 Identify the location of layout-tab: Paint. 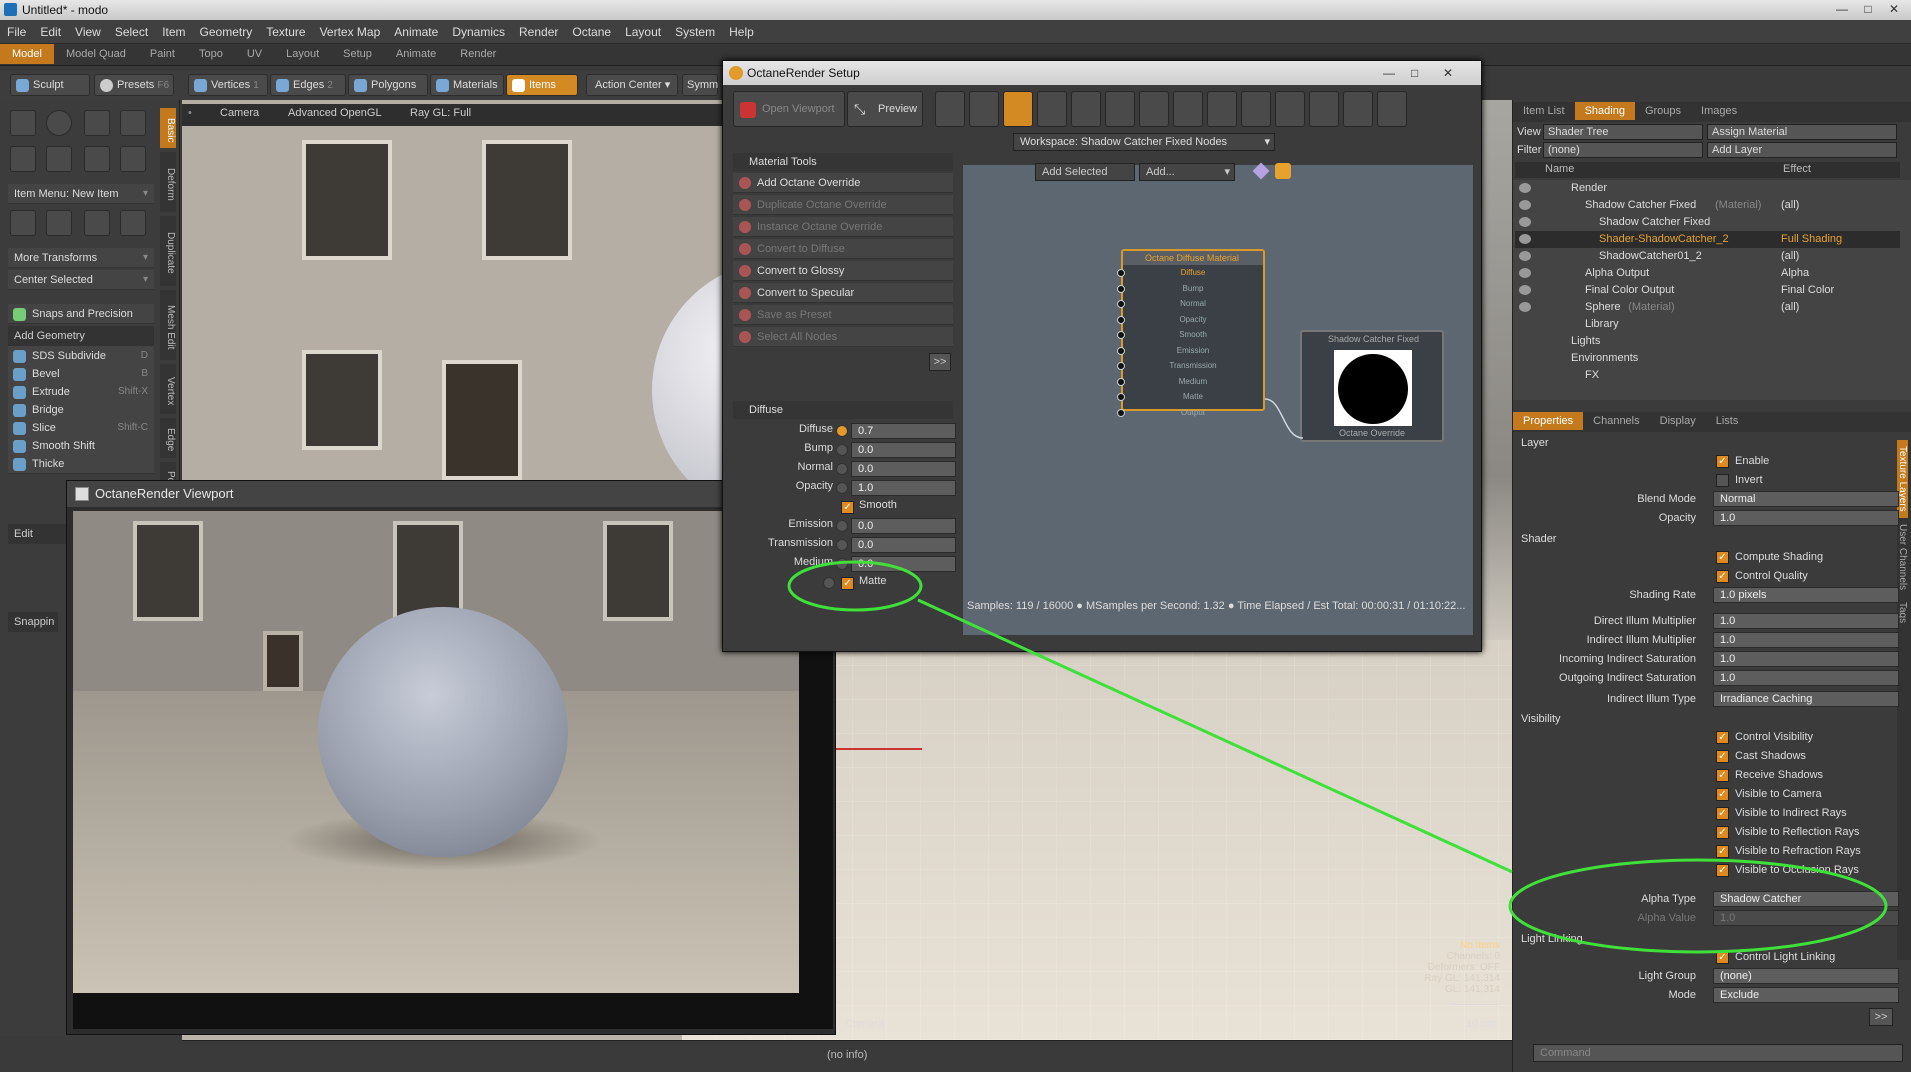
(162, 54).